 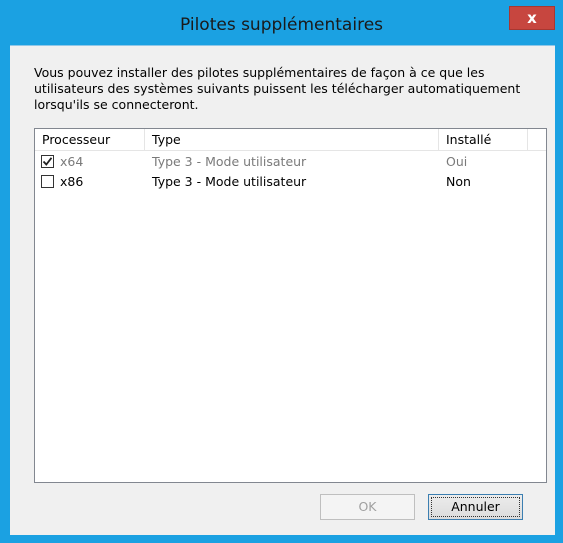 I want to click on column-header-processor: Processeur, so click(x=90, y=139).